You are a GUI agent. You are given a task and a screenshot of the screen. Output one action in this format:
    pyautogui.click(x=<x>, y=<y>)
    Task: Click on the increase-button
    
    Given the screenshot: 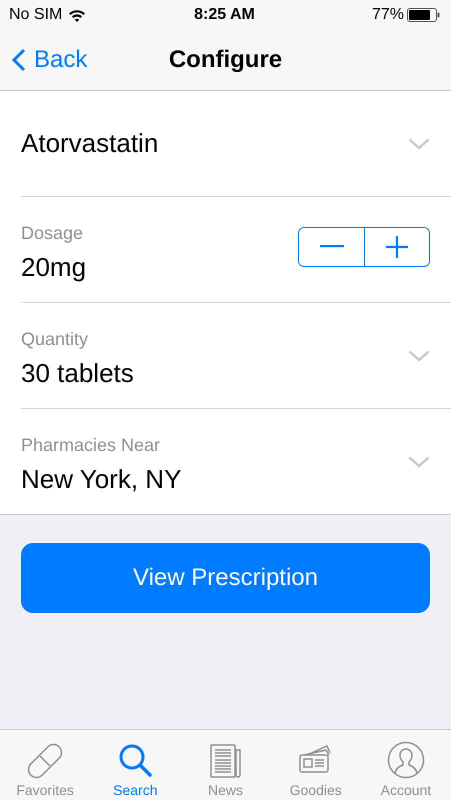 What is the action you would take?
    pyautogui.click(x=396, y=247)
    